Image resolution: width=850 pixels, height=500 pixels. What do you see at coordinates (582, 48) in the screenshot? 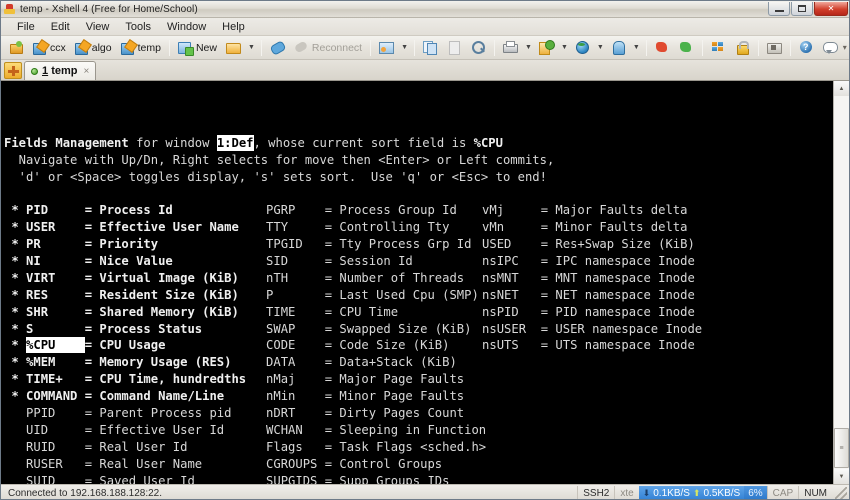
I see `web-button` at bounding box center [582, 48].